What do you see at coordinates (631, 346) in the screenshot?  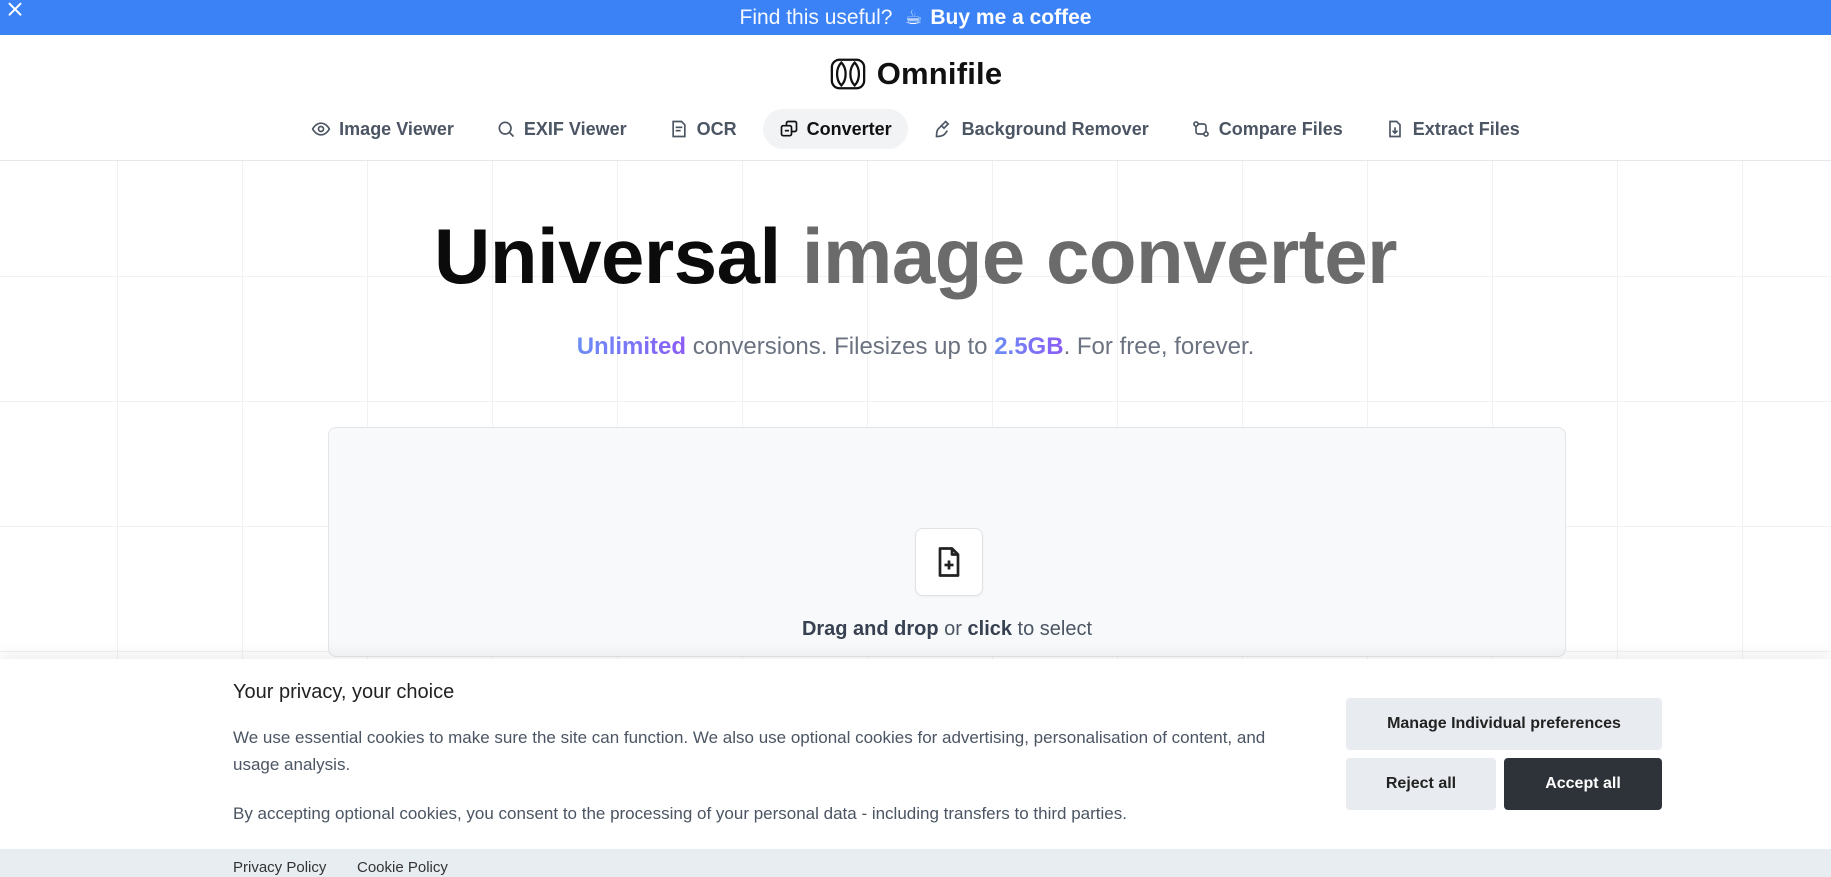 I see `subtitle-unlimited: Unlimited` at bounding box center [631, 346].